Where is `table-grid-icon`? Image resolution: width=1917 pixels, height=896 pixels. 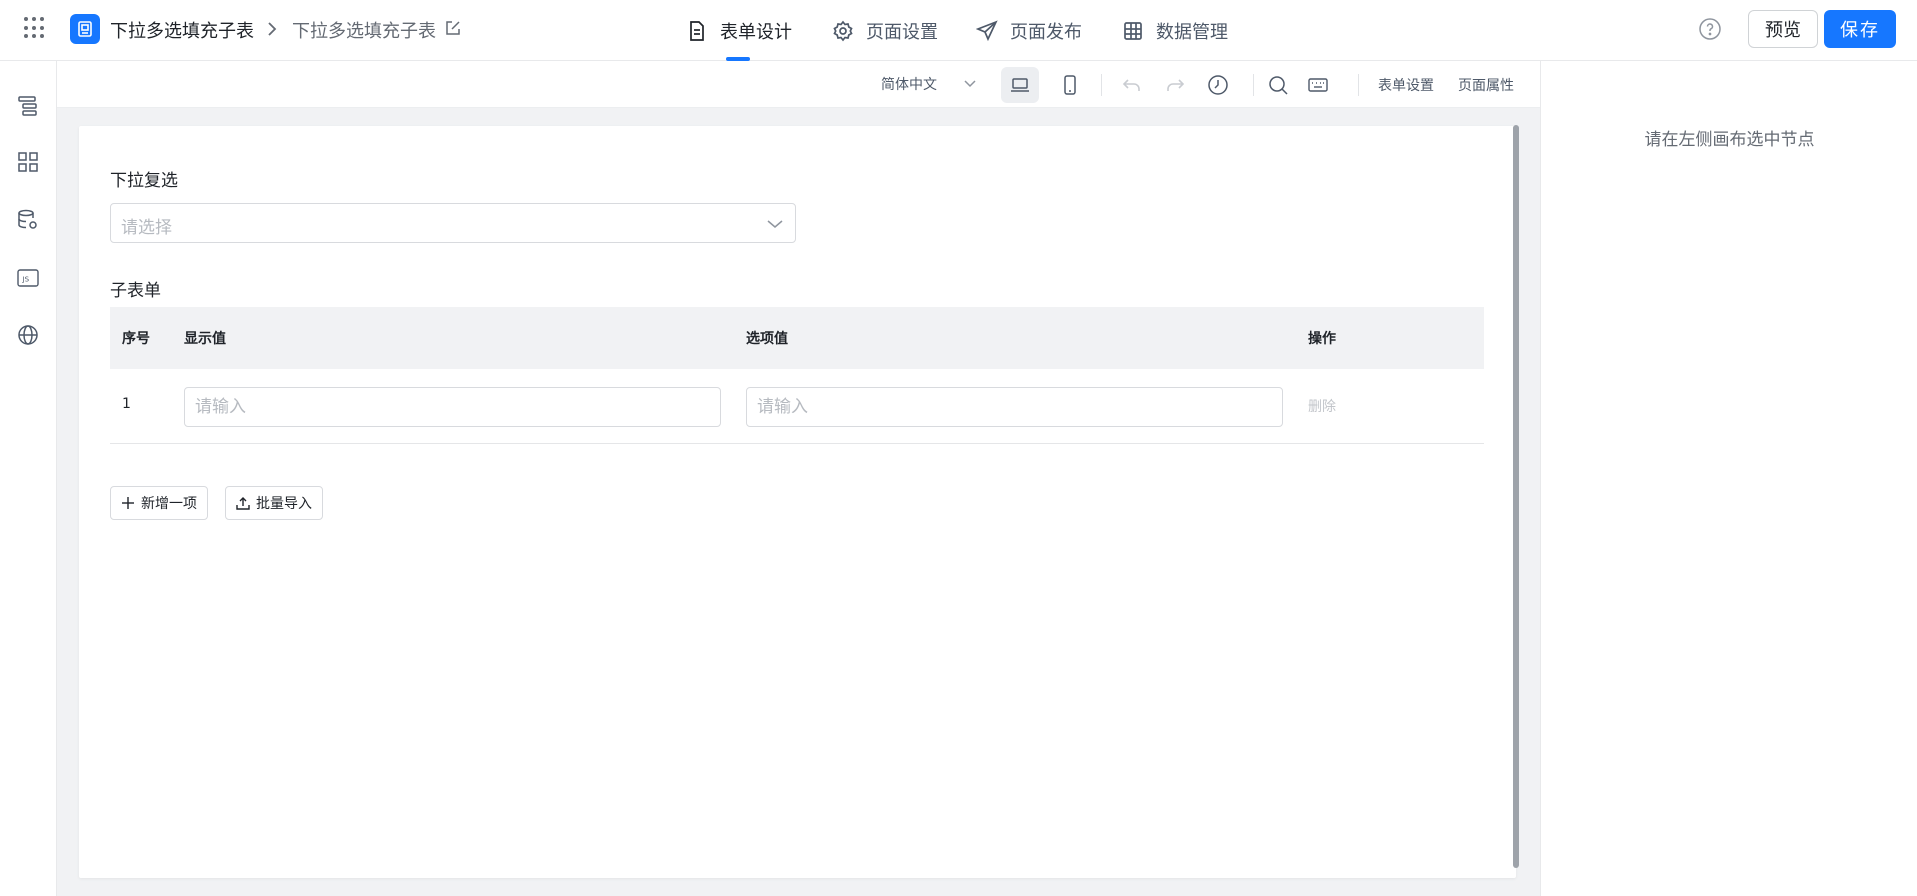
table-grid-icon is located at coordinates (1133, 30).